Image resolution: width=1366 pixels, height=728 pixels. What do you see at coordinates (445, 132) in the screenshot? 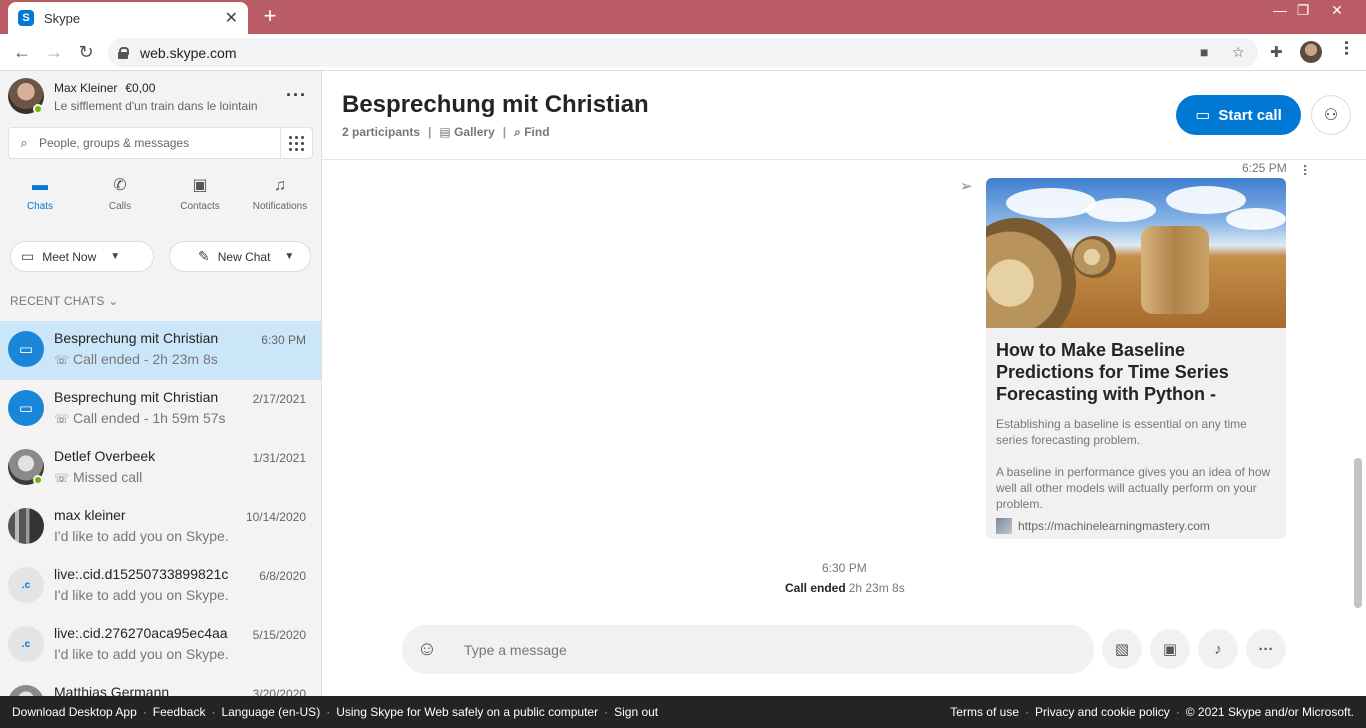
I see `gallery-icon: ▤` at bounding box center [445, 132].